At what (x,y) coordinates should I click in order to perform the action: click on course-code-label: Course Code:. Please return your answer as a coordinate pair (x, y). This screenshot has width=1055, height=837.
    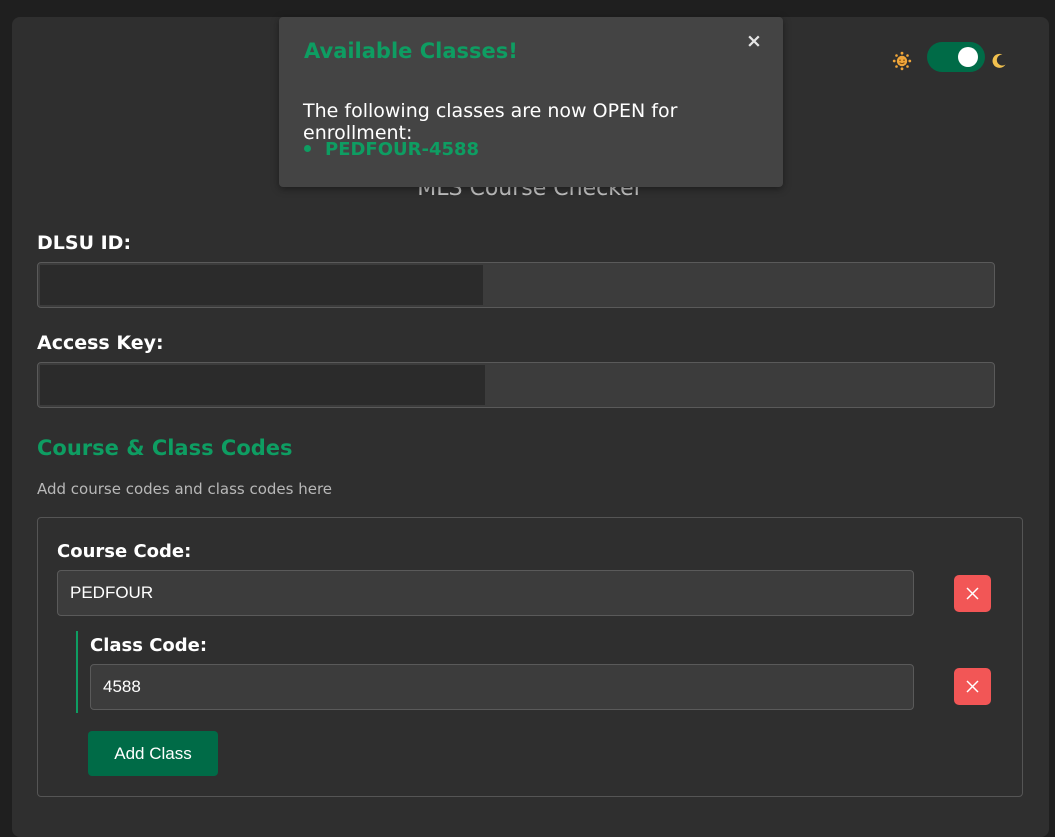
    Looking at the image, I should click on (124, 551).